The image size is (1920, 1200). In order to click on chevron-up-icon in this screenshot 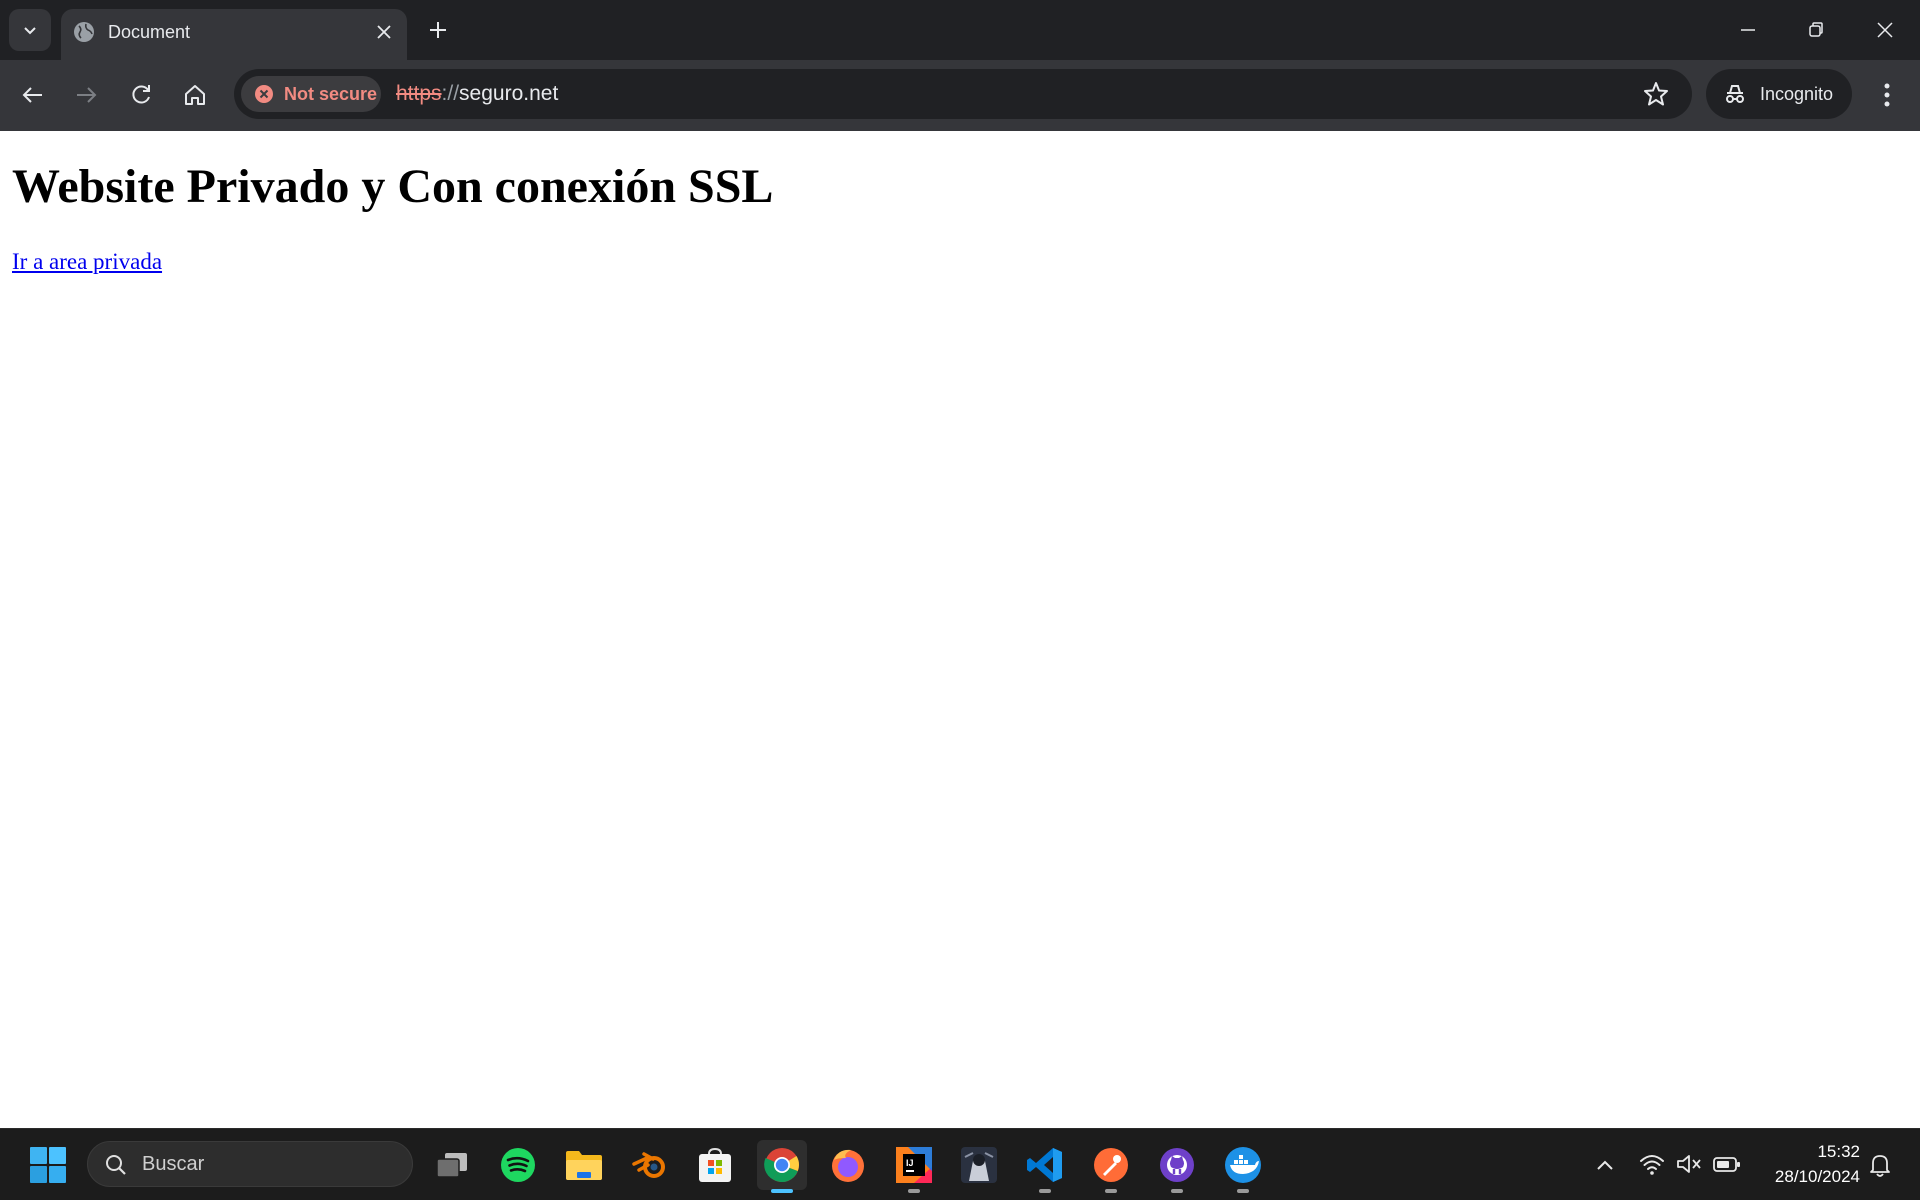, I will do `click(1605, 1165)`.